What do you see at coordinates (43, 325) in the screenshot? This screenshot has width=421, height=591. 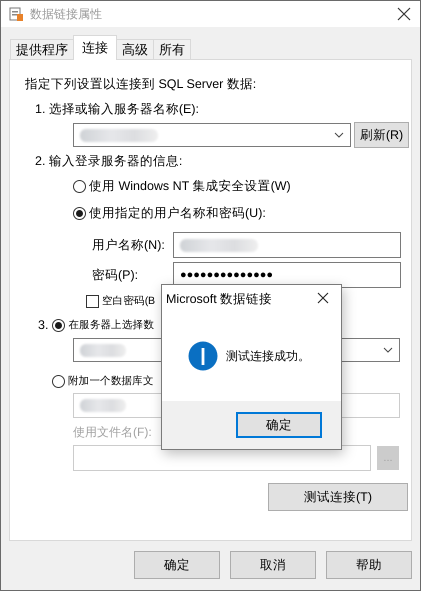 I see `step-number: 3.` at bounding box center [43, 325].